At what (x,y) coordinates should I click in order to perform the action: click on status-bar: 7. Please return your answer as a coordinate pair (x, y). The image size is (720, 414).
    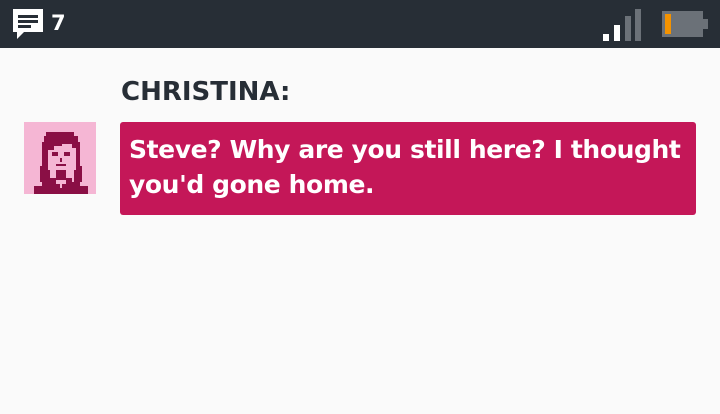
    Looking at the image, I should click on (360, 24).